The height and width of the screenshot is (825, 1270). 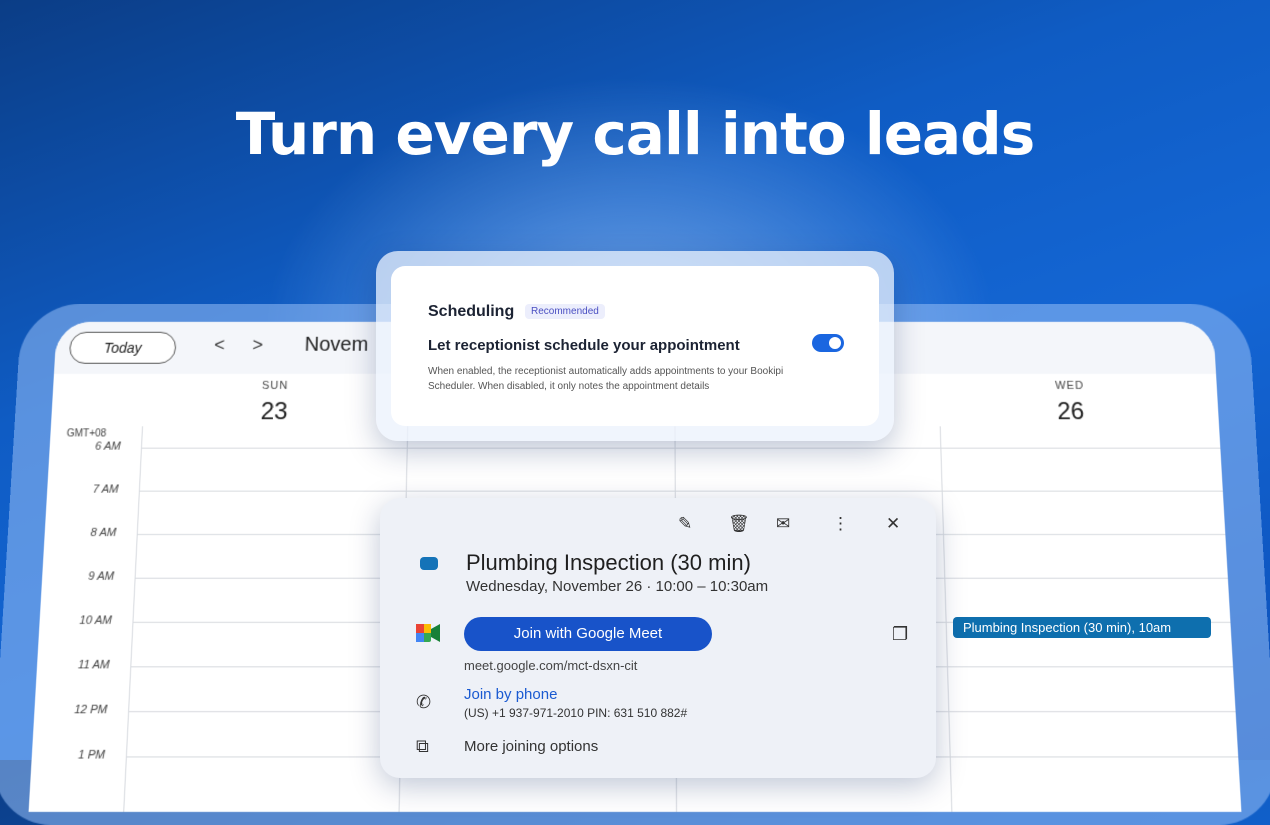 What do you see at coordinates (893, 524) in the screenshot?
I see `close-icon: ✕` at bounding box center [893, 524].